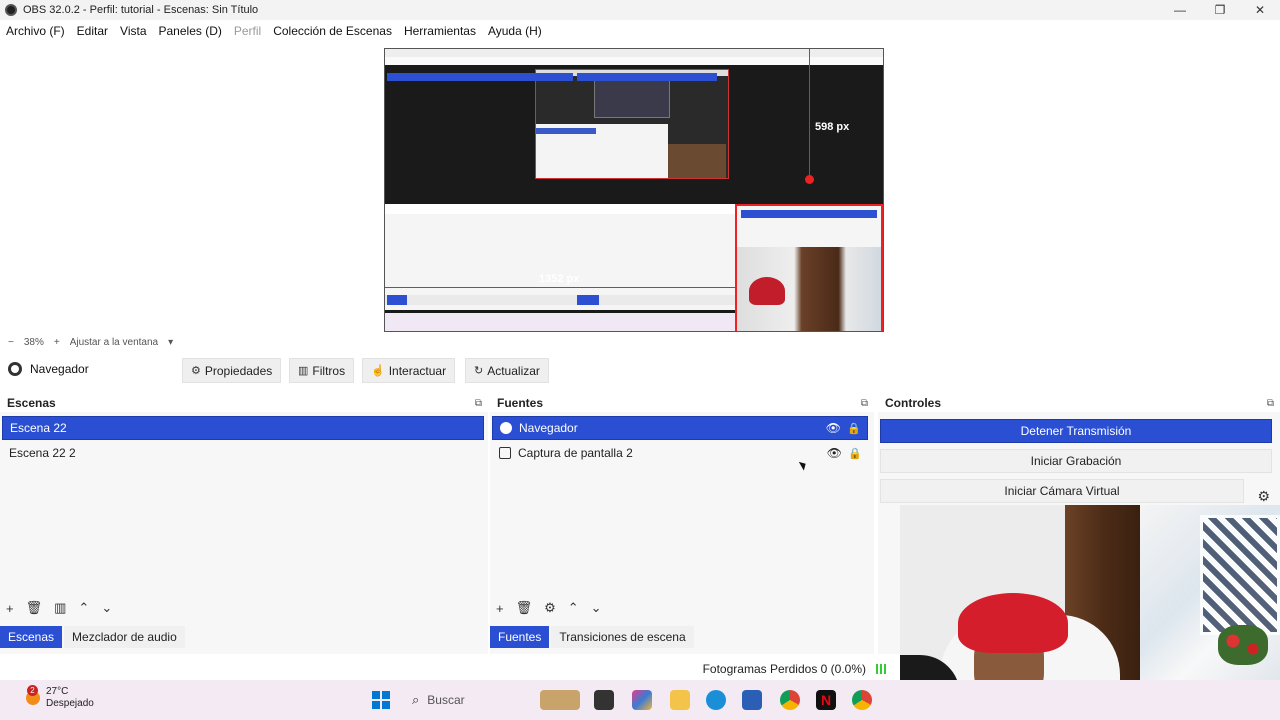 The height and width of the screenshot is (720, 1280). What do you see at coordinates (520, 637) in the screenshot?
I see `tab-sources: Fuentes` at bounding box center [520, 637].